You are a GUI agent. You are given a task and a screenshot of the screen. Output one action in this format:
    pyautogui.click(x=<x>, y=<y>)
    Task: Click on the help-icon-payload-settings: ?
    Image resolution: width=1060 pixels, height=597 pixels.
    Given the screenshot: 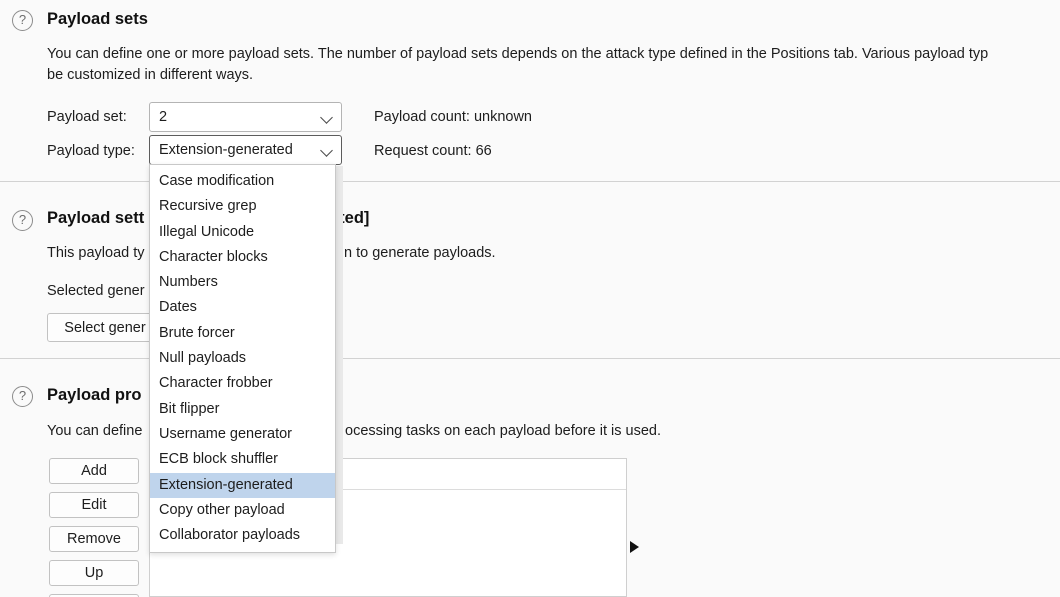 What is the action you would take?
    pyautogui.click(x=22, y=220)
    